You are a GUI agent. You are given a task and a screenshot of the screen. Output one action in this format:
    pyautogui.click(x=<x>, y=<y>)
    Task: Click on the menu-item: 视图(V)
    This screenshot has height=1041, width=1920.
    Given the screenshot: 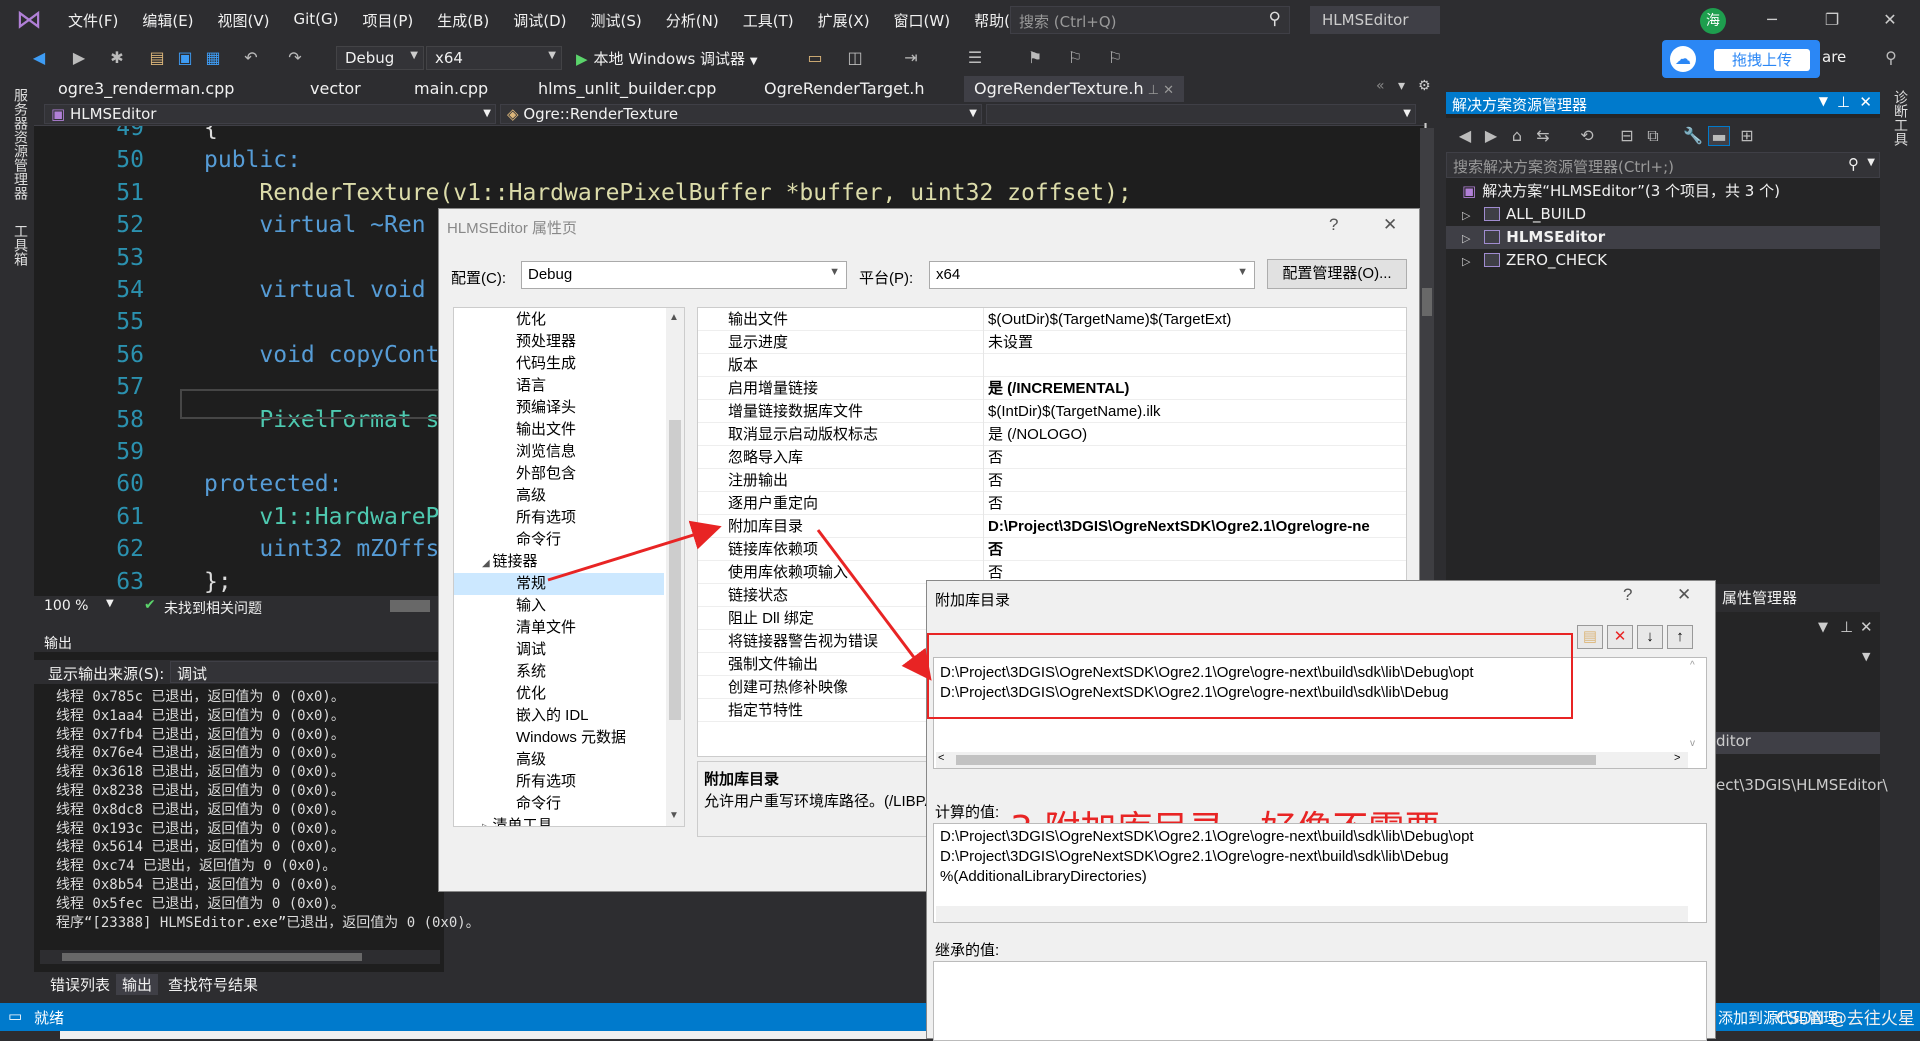 What is the action you would take?
    pyautogui.click(x=244, y=20)
    